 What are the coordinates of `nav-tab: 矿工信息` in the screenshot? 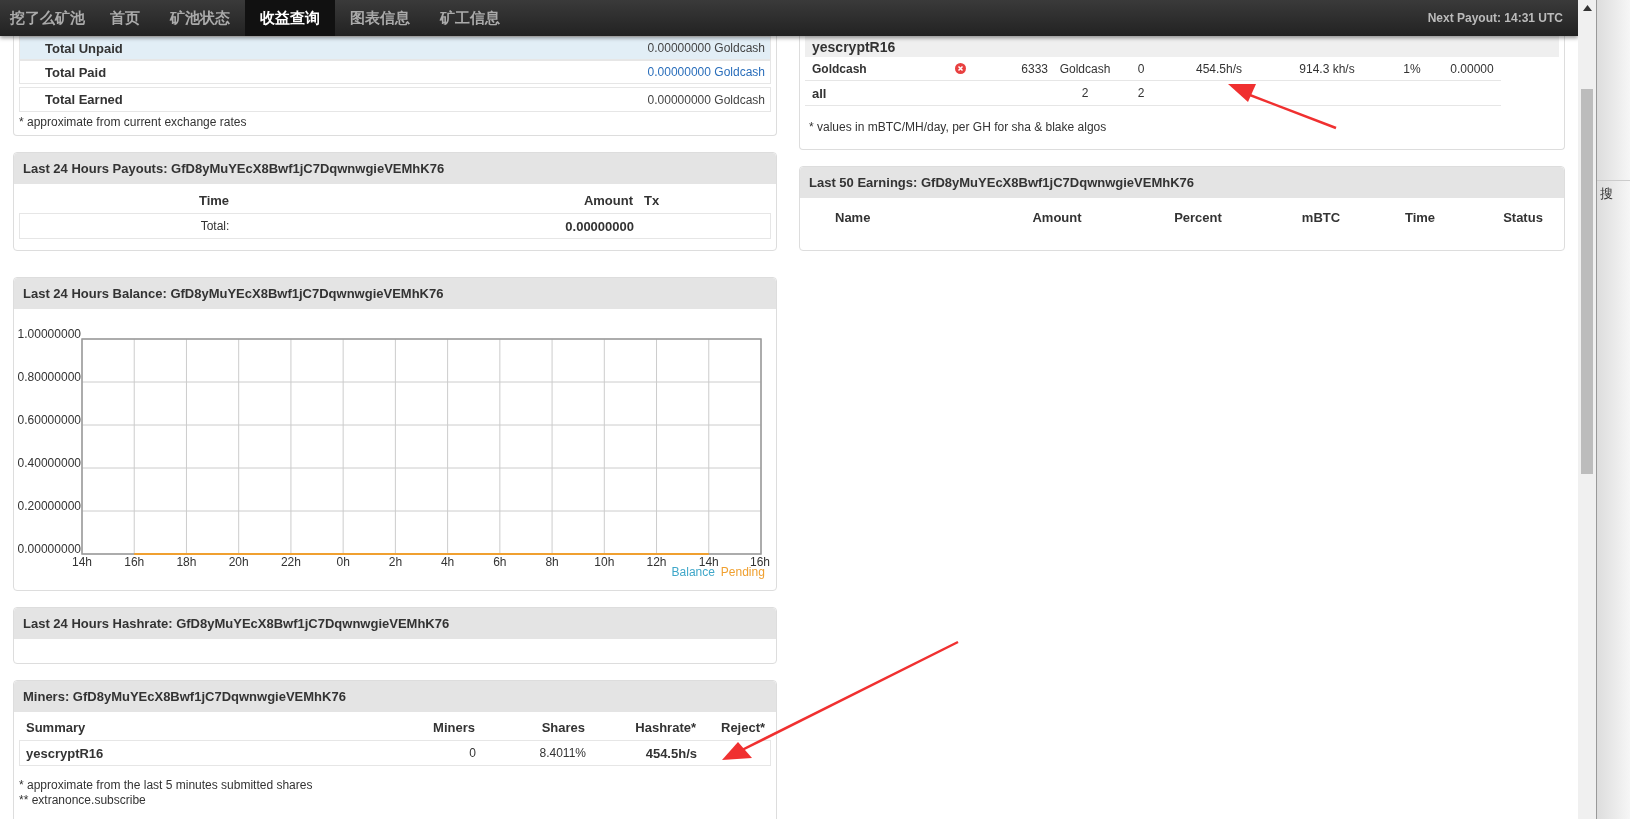 It's located at (470, 18).